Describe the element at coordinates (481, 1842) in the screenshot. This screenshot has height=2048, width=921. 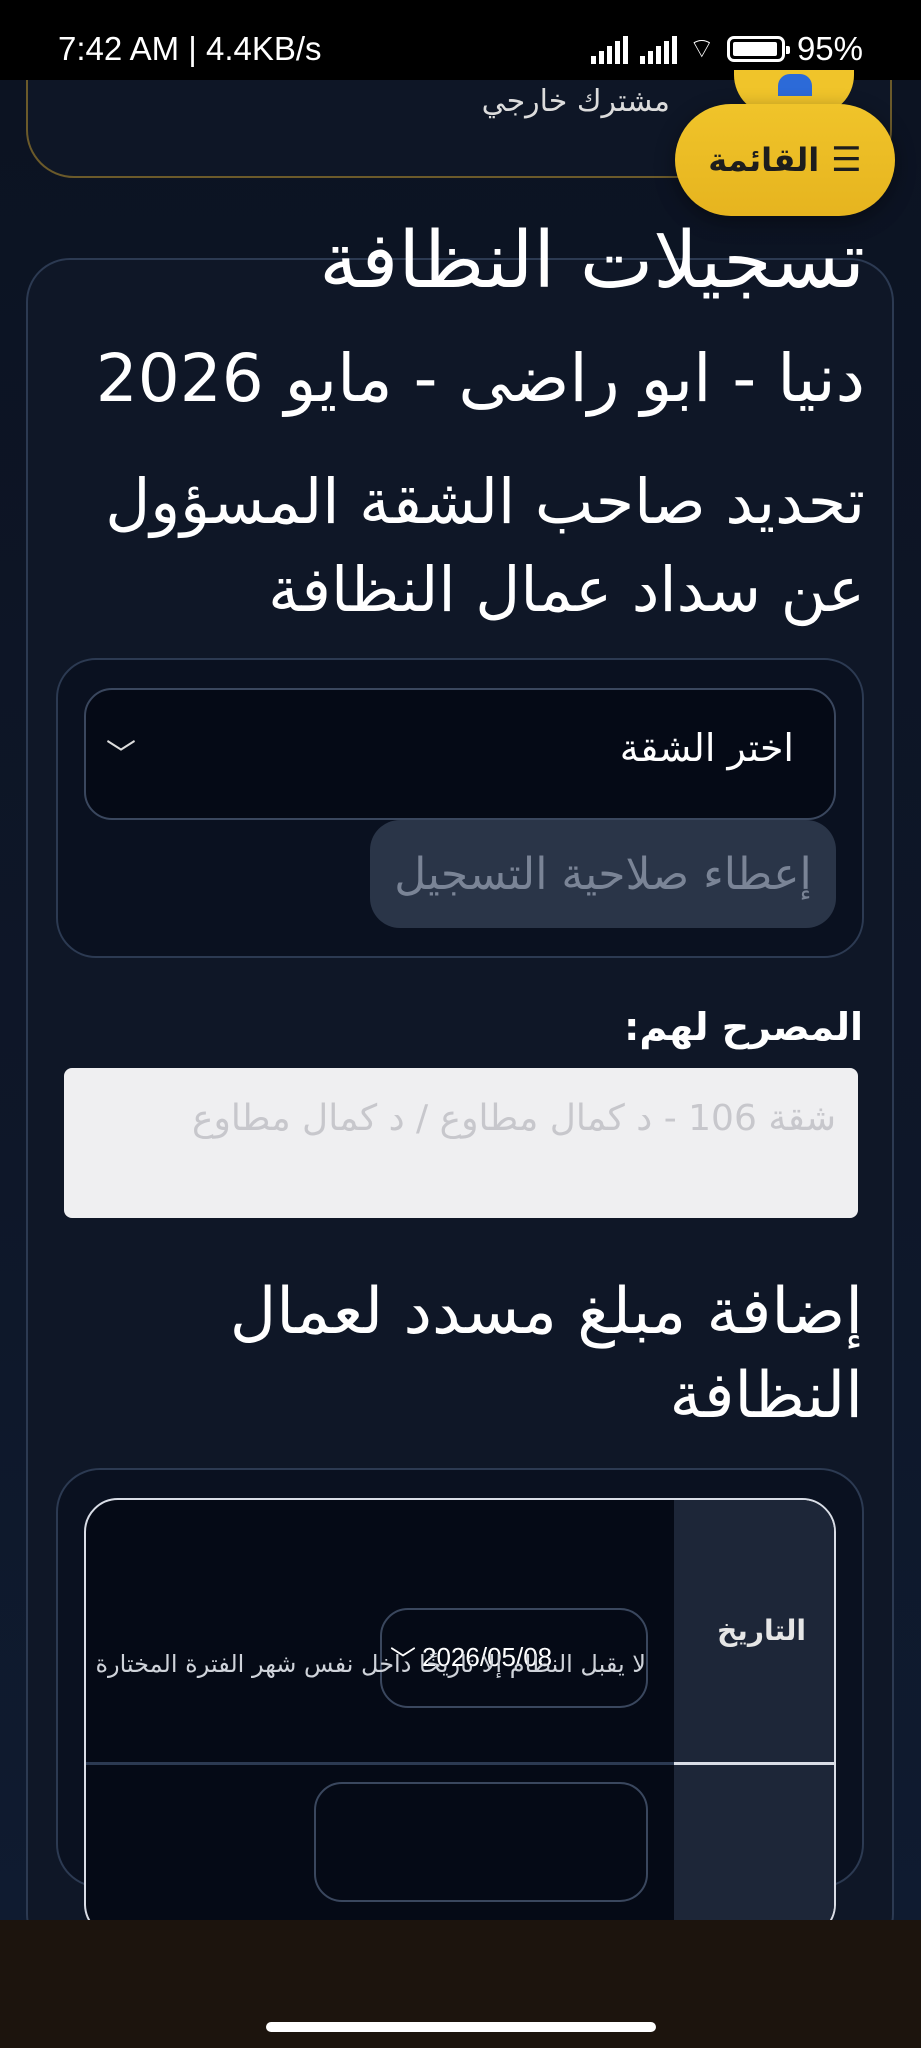
I see `amount-input` at that location.